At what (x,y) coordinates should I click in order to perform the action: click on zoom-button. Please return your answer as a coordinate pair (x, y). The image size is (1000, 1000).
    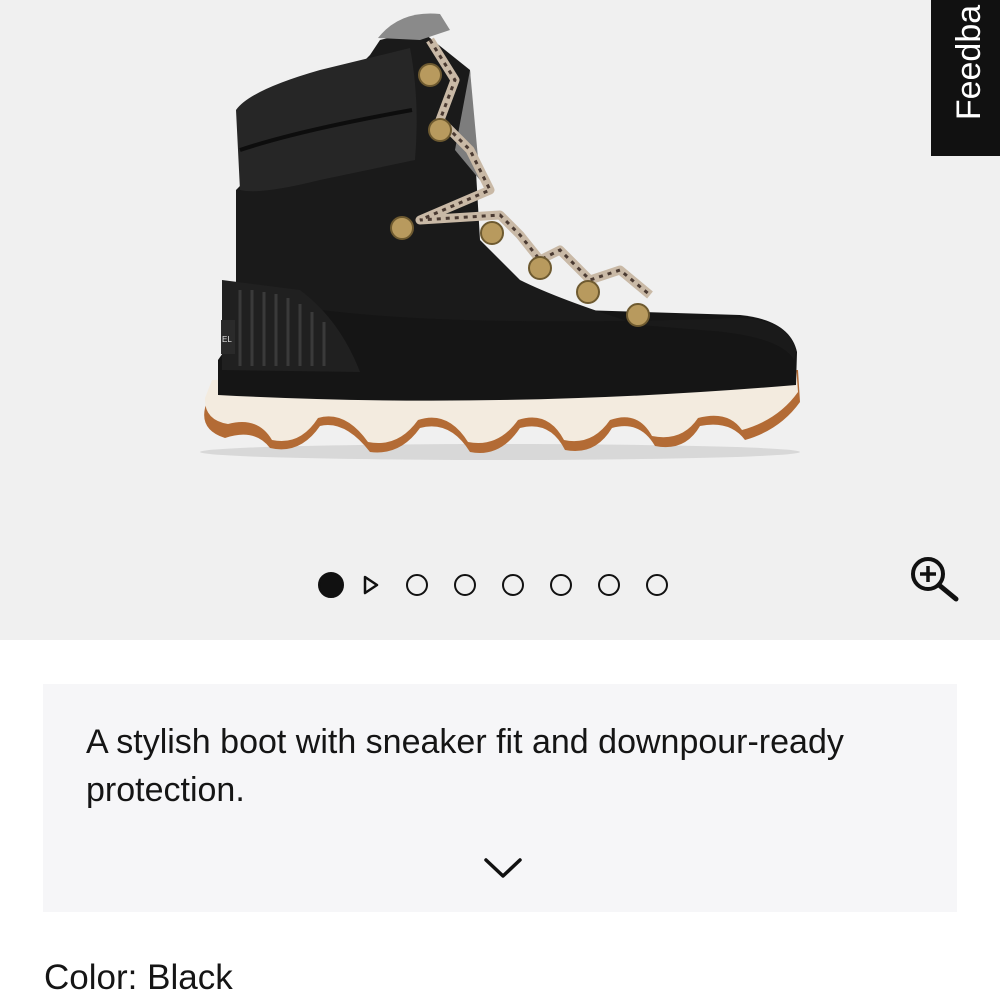
    Looking at the image, I should click on (935, 579).